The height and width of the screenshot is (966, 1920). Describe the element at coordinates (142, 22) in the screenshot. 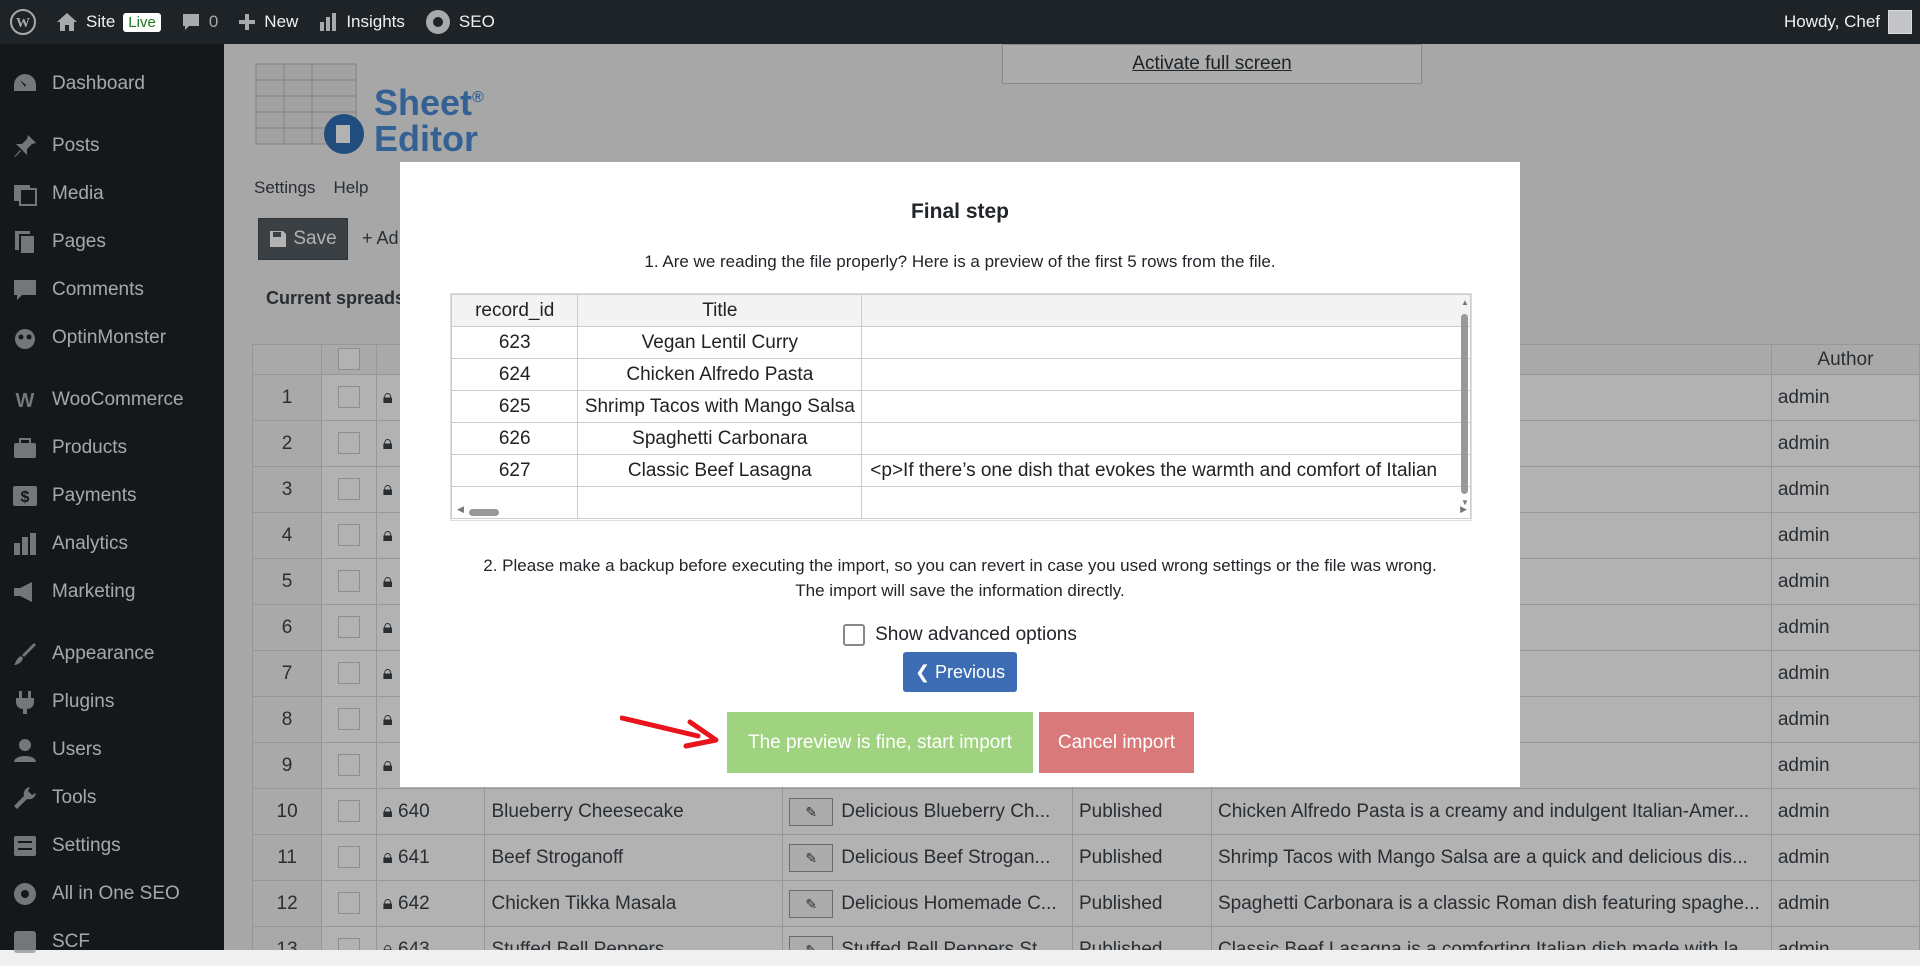

I see `live-badge: Live` at that location.